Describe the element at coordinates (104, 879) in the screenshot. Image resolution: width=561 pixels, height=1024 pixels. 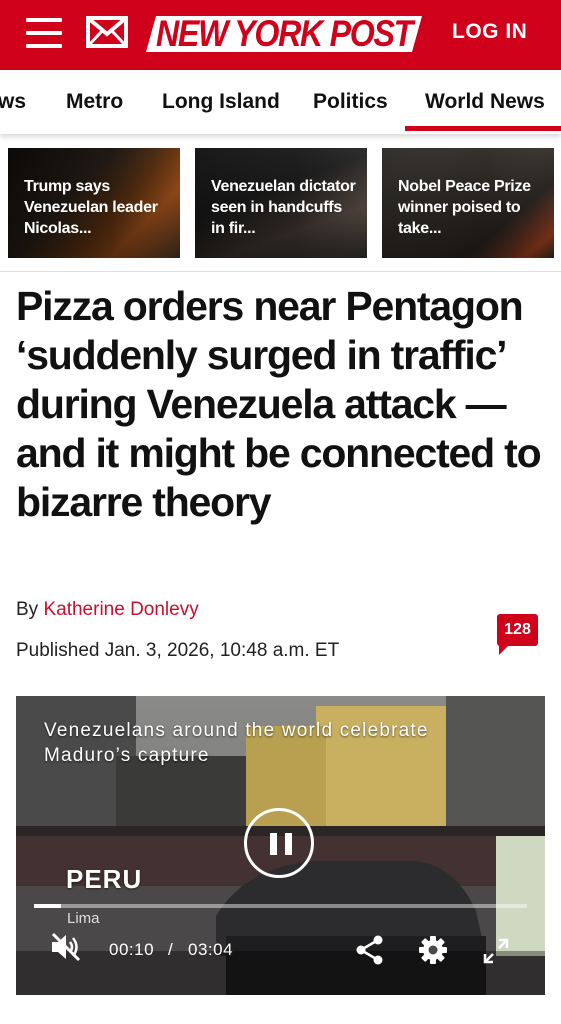
I see `location-overlay-country: PERU` at that location.